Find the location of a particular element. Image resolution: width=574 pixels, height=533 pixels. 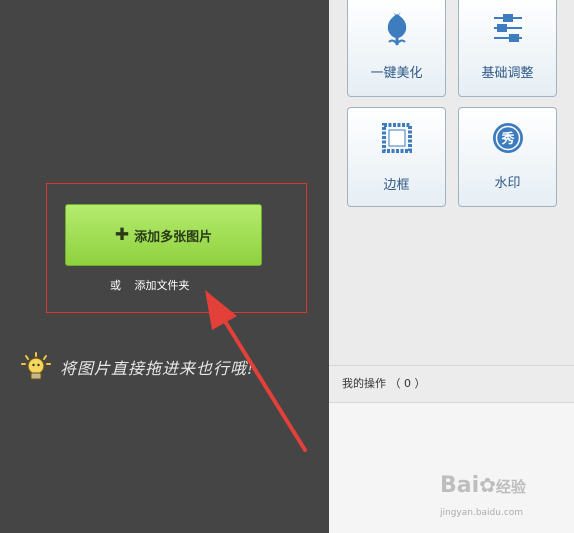

add-folder-link: 添加文件夹 is located at coordinates (162, 285).